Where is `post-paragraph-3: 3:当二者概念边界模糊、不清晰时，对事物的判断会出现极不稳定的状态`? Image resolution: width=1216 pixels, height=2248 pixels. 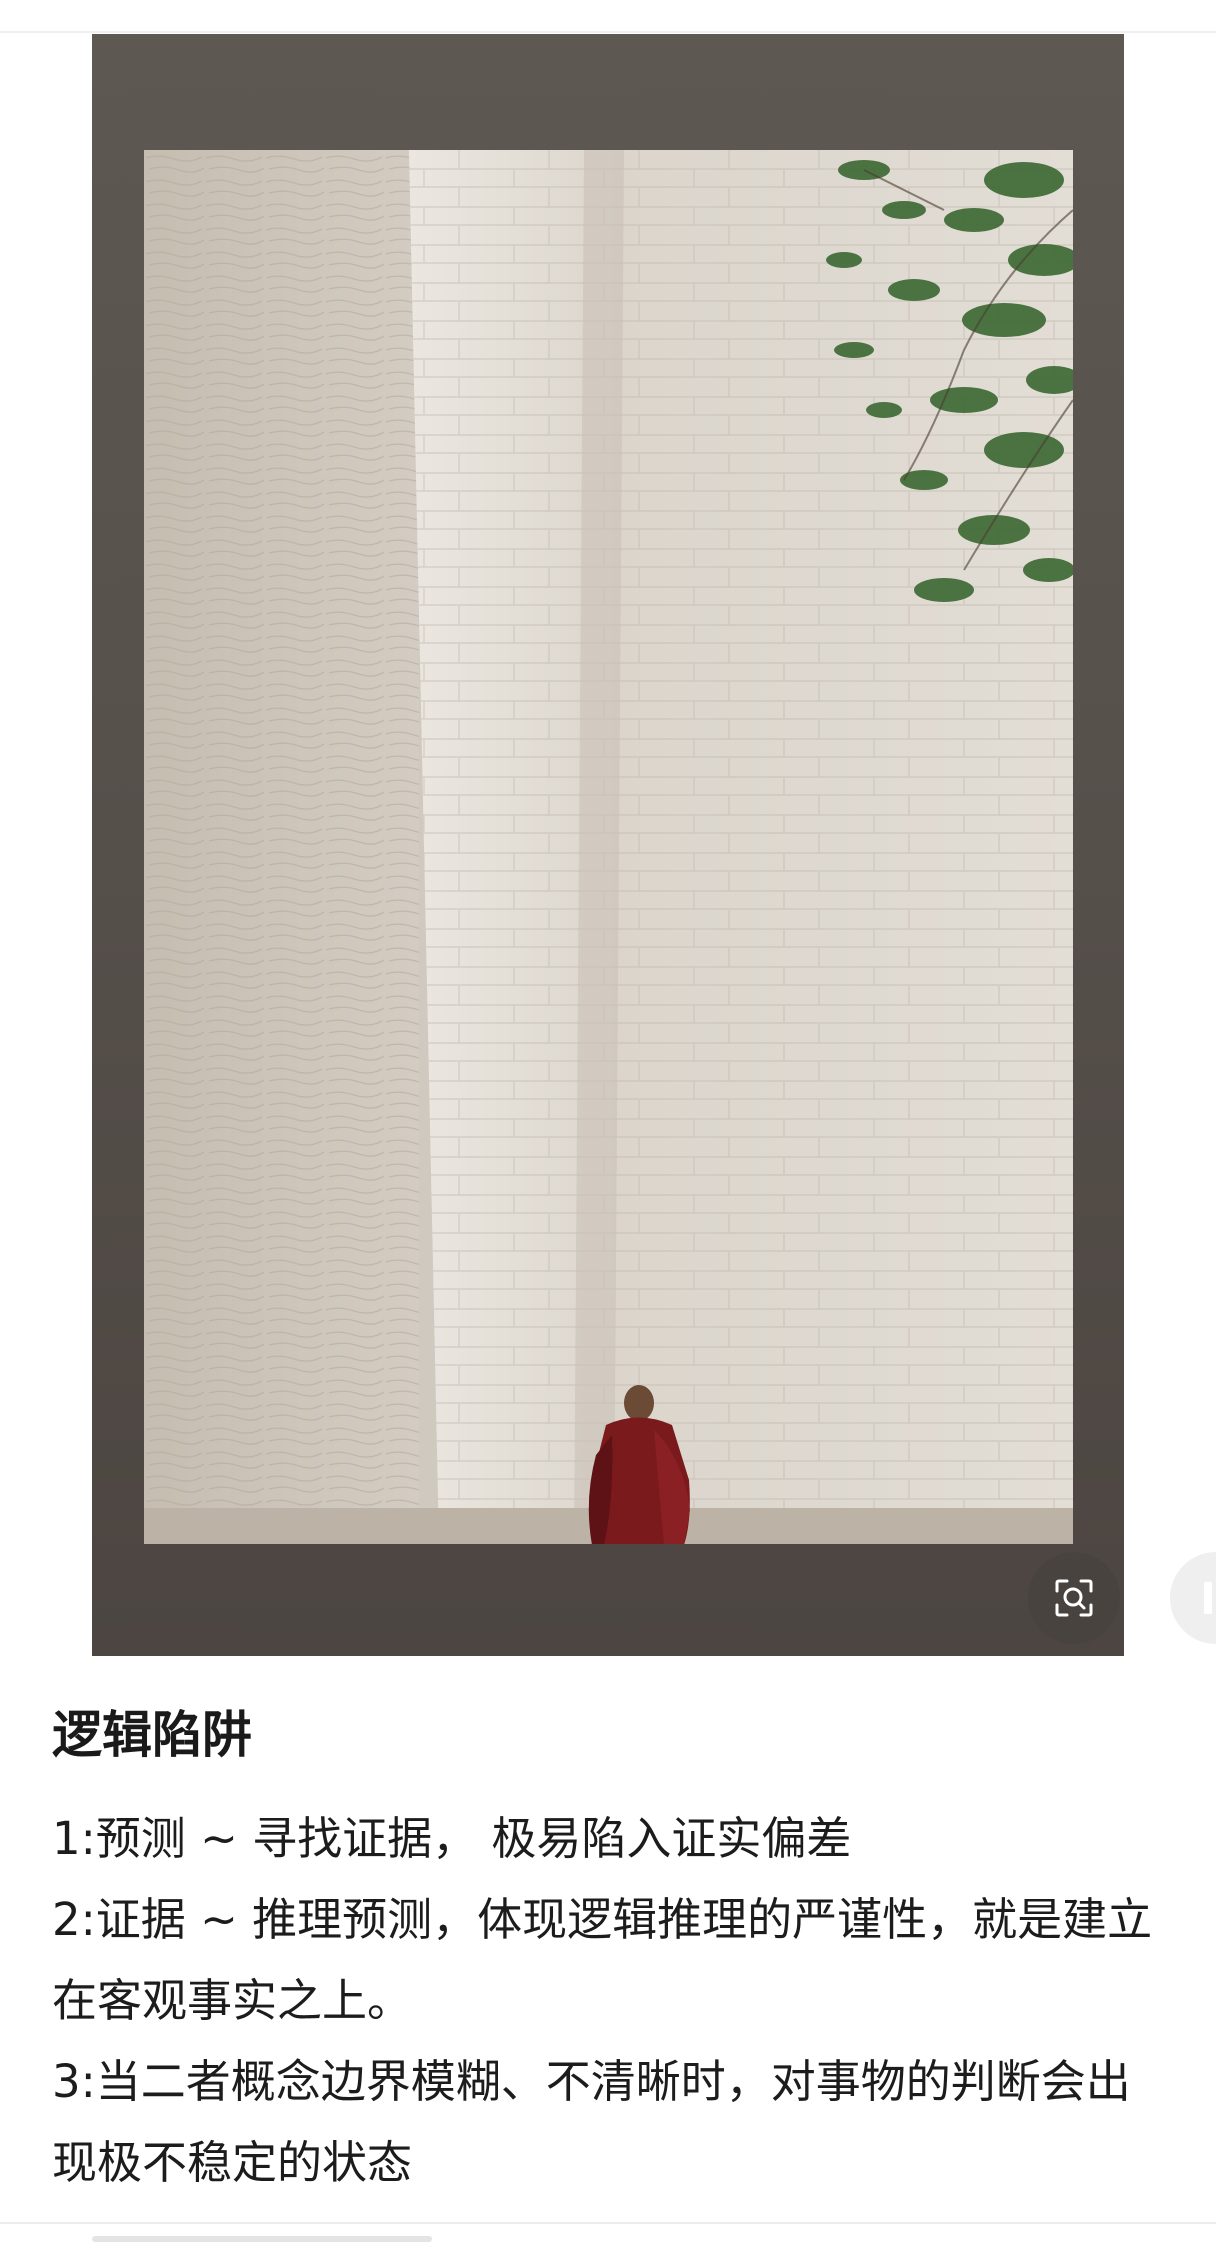 post-paragraph-3: 3:当二者概念边界模糊、不清晰时，对事物的判断会出现极不稳定的状态 is located at coordinates (591, 2122).